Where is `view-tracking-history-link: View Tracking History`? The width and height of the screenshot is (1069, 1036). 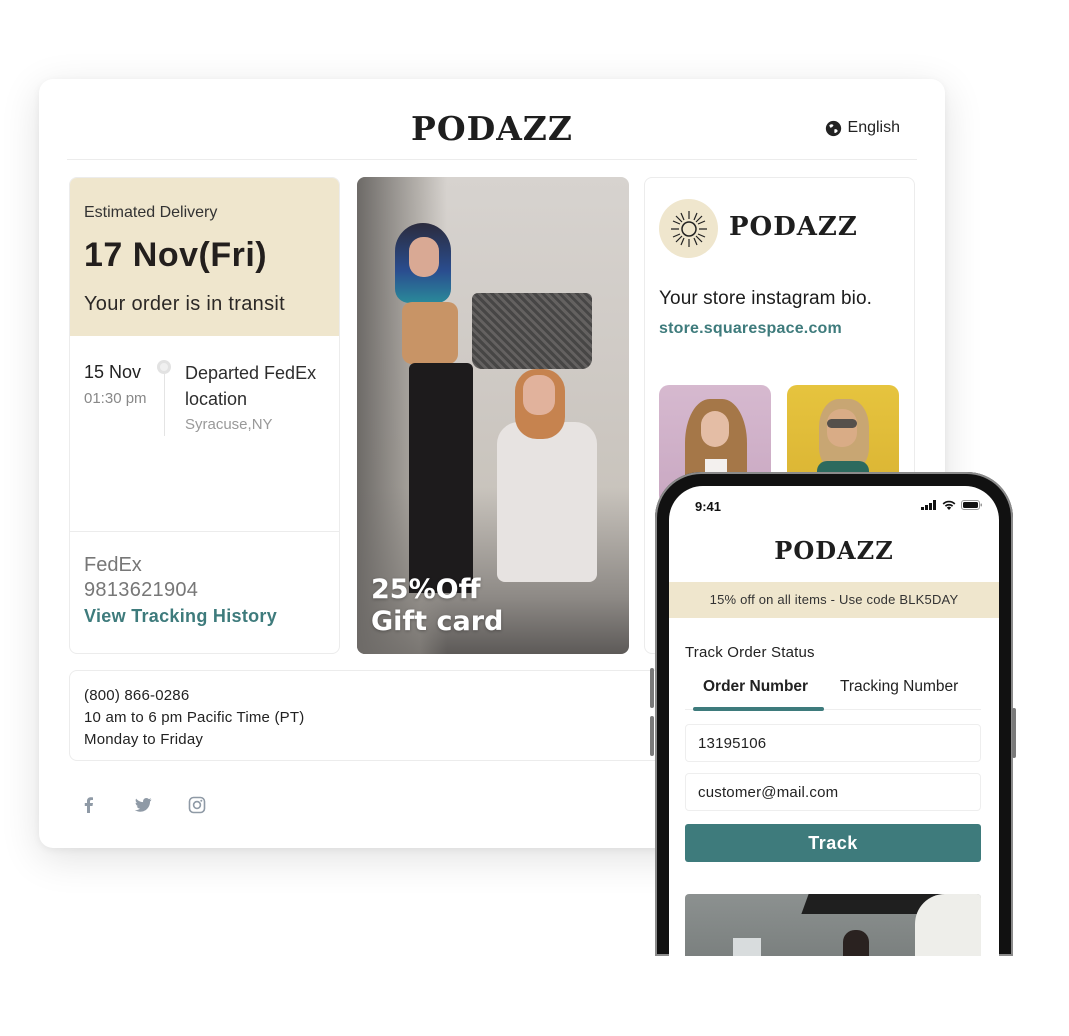 view-tracking-history-link: View Tracking History is located at coordinates (204, 616).